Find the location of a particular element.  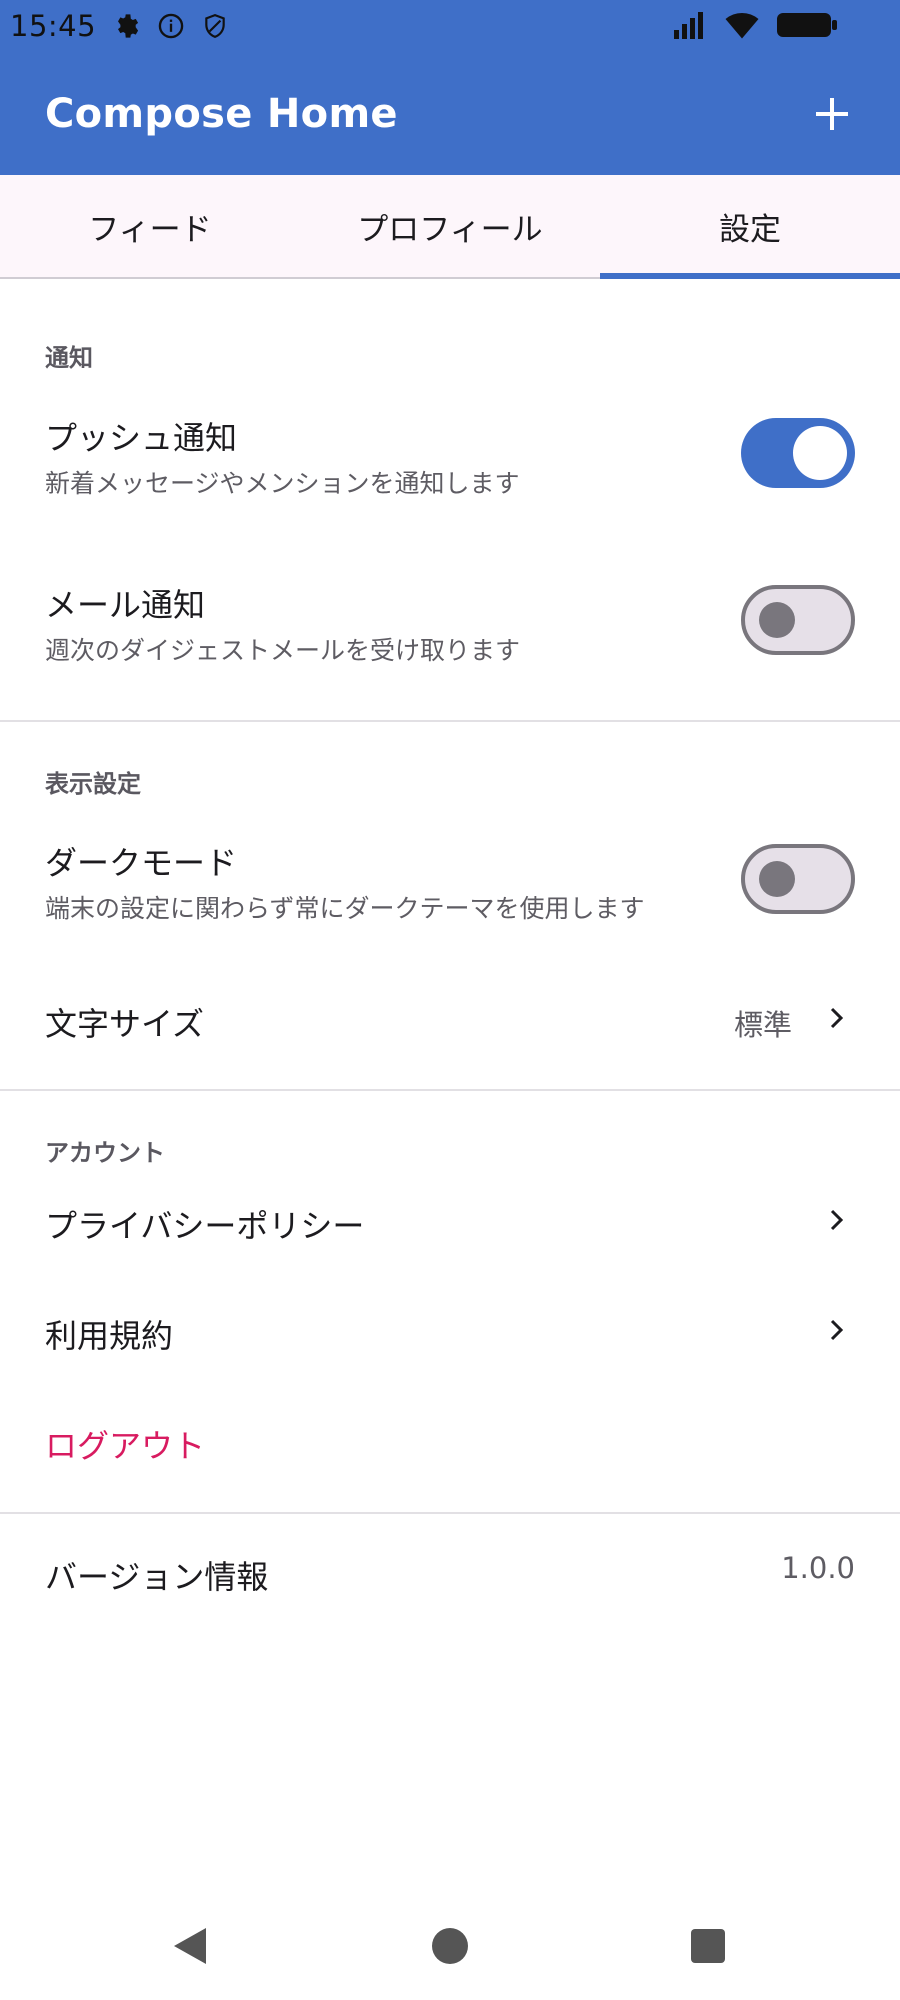

tab-feed: フィード is located at coordinates (150, 226).